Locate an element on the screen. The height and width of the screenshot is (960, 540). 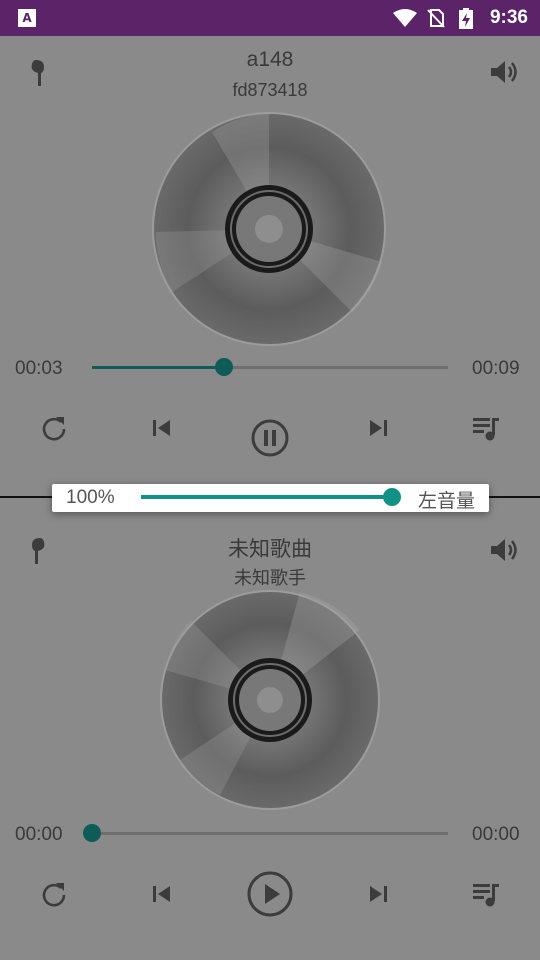
elapsed-time: 00:00 is located at coordinates (39, 834).